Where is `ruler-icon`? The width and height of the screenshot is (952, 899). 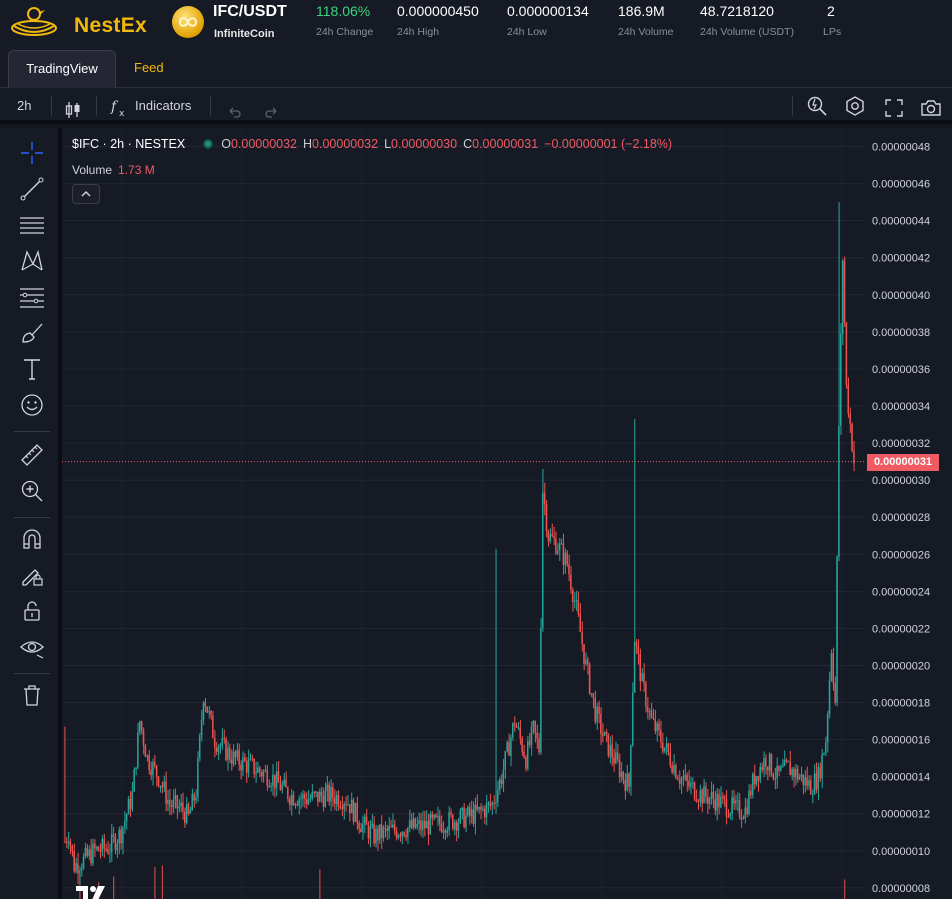 ruler-icon is located at coordinates (32, 455).